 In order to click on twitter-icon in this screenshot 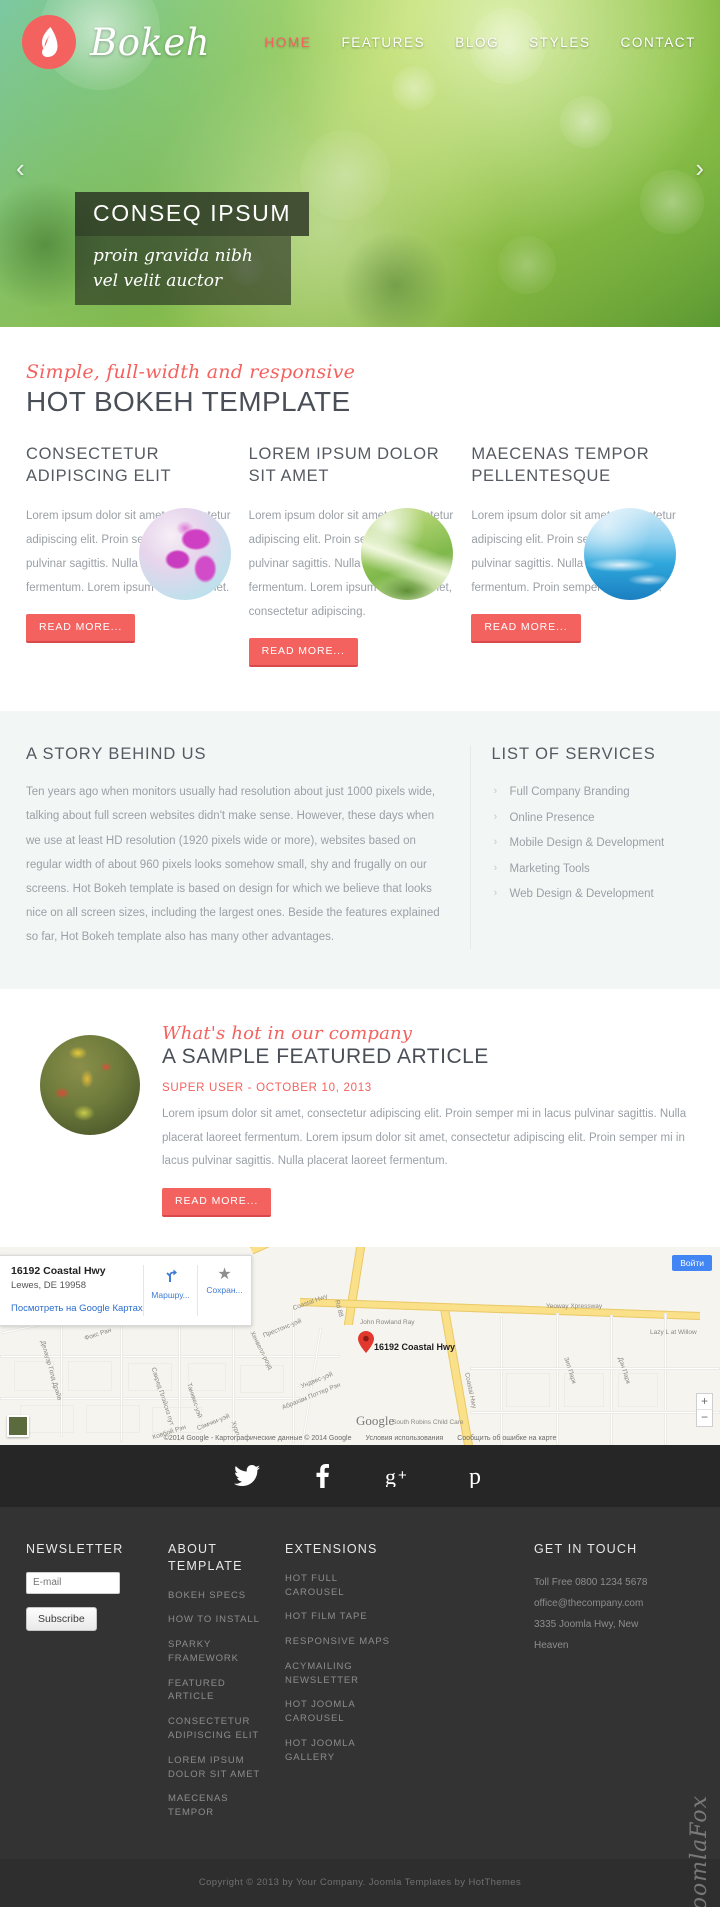, I will do `click(246, 1475)`.